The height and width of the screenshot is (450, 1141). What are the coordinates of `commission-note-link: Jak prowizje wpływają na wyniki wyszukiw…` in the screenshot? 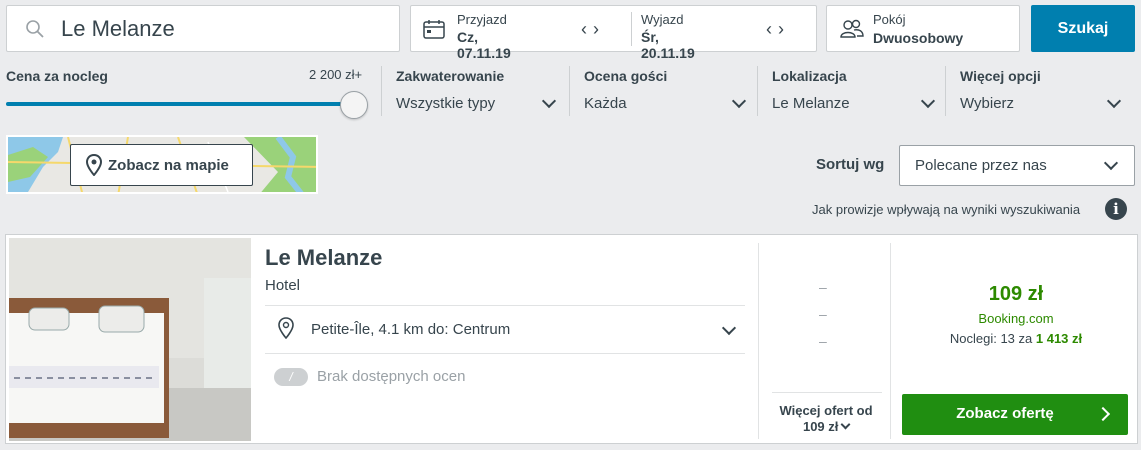 It's located at (946, 209).